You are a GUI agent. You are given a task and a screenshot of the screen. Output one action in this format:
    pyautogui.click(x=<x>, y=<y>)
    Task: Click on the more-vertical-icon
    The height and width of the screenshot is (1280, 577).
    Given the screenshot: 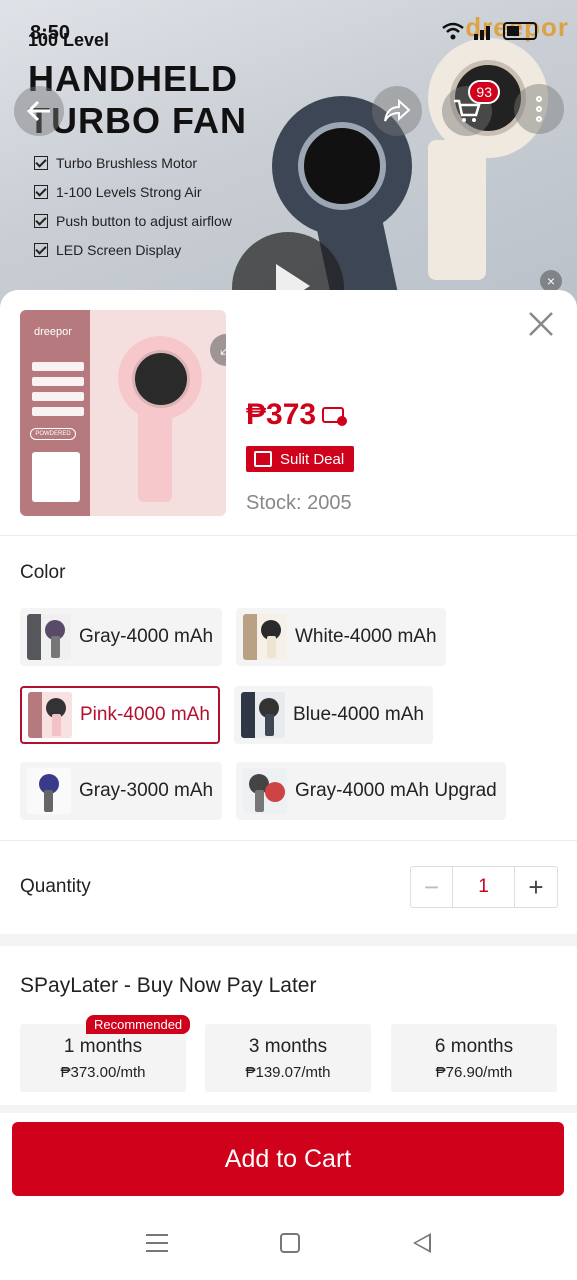 What is the action you would take?
    pyautogui.click(x=539, y=109)
    